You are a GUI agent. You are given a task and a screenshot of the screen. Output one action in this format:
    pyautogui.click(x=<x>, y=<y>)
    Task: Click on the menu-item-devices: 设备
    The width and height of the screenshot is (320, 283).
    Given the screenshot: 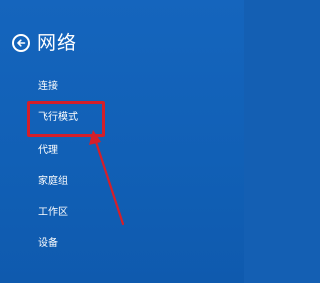 What is the action you would take?
    pyautogui.click(x=48, y=244)
    